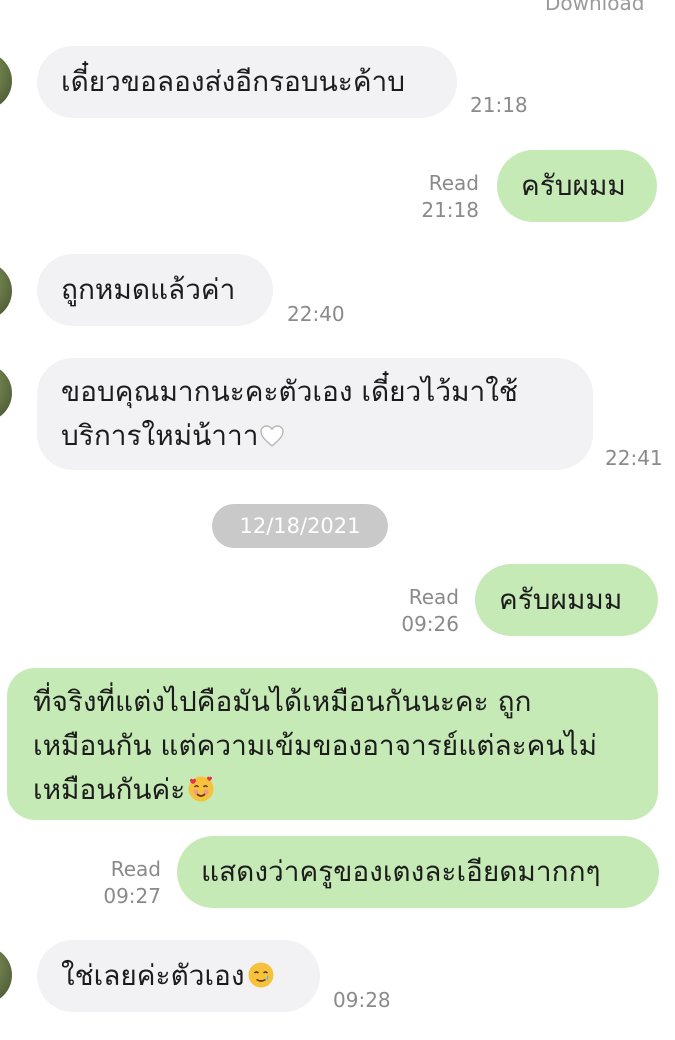  I want to click on smiling-face-with-tear-icon, so click(261, 975).